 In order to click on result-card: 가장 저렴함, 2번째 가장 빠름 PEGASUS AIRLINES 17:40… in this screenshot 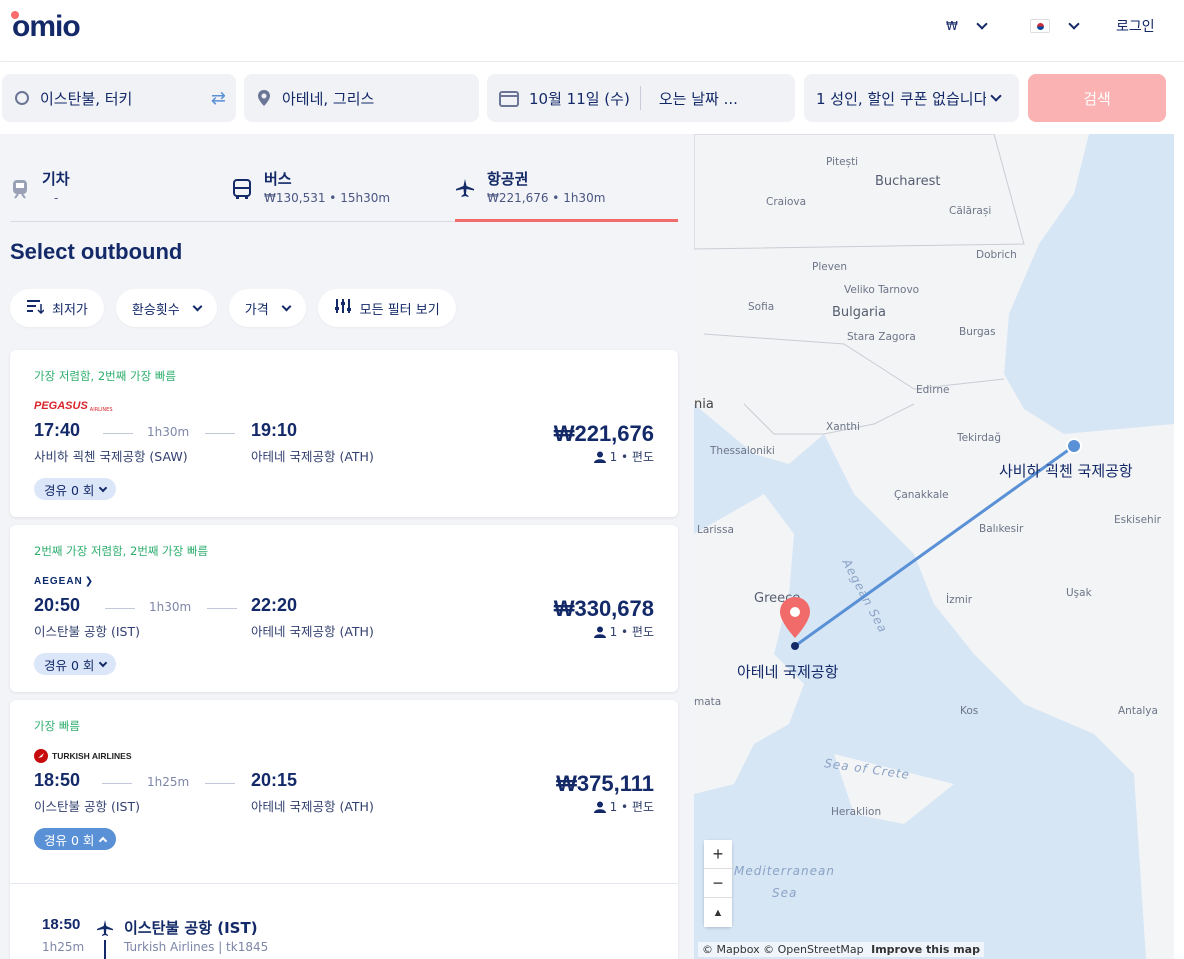, I will do `click(344, 433)`.